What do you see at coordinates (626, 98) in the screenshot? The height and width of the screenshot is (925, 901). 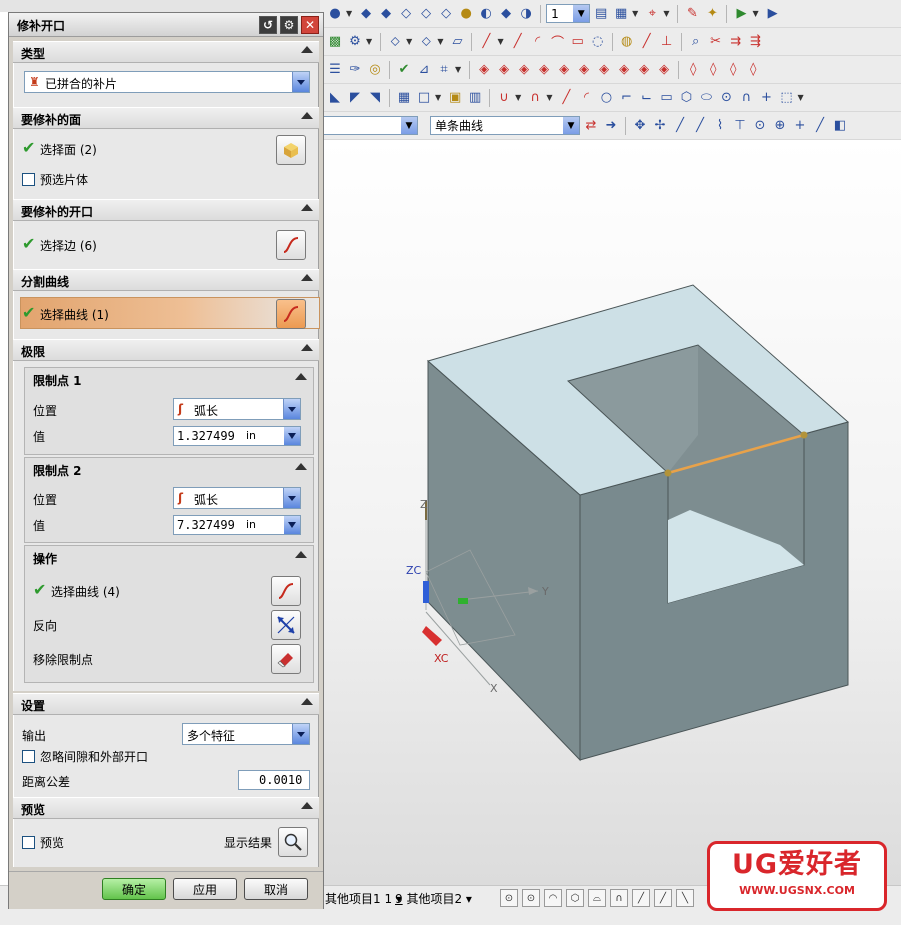 I see `fillet-icon: ⌐` at bounding box center [626, 98].